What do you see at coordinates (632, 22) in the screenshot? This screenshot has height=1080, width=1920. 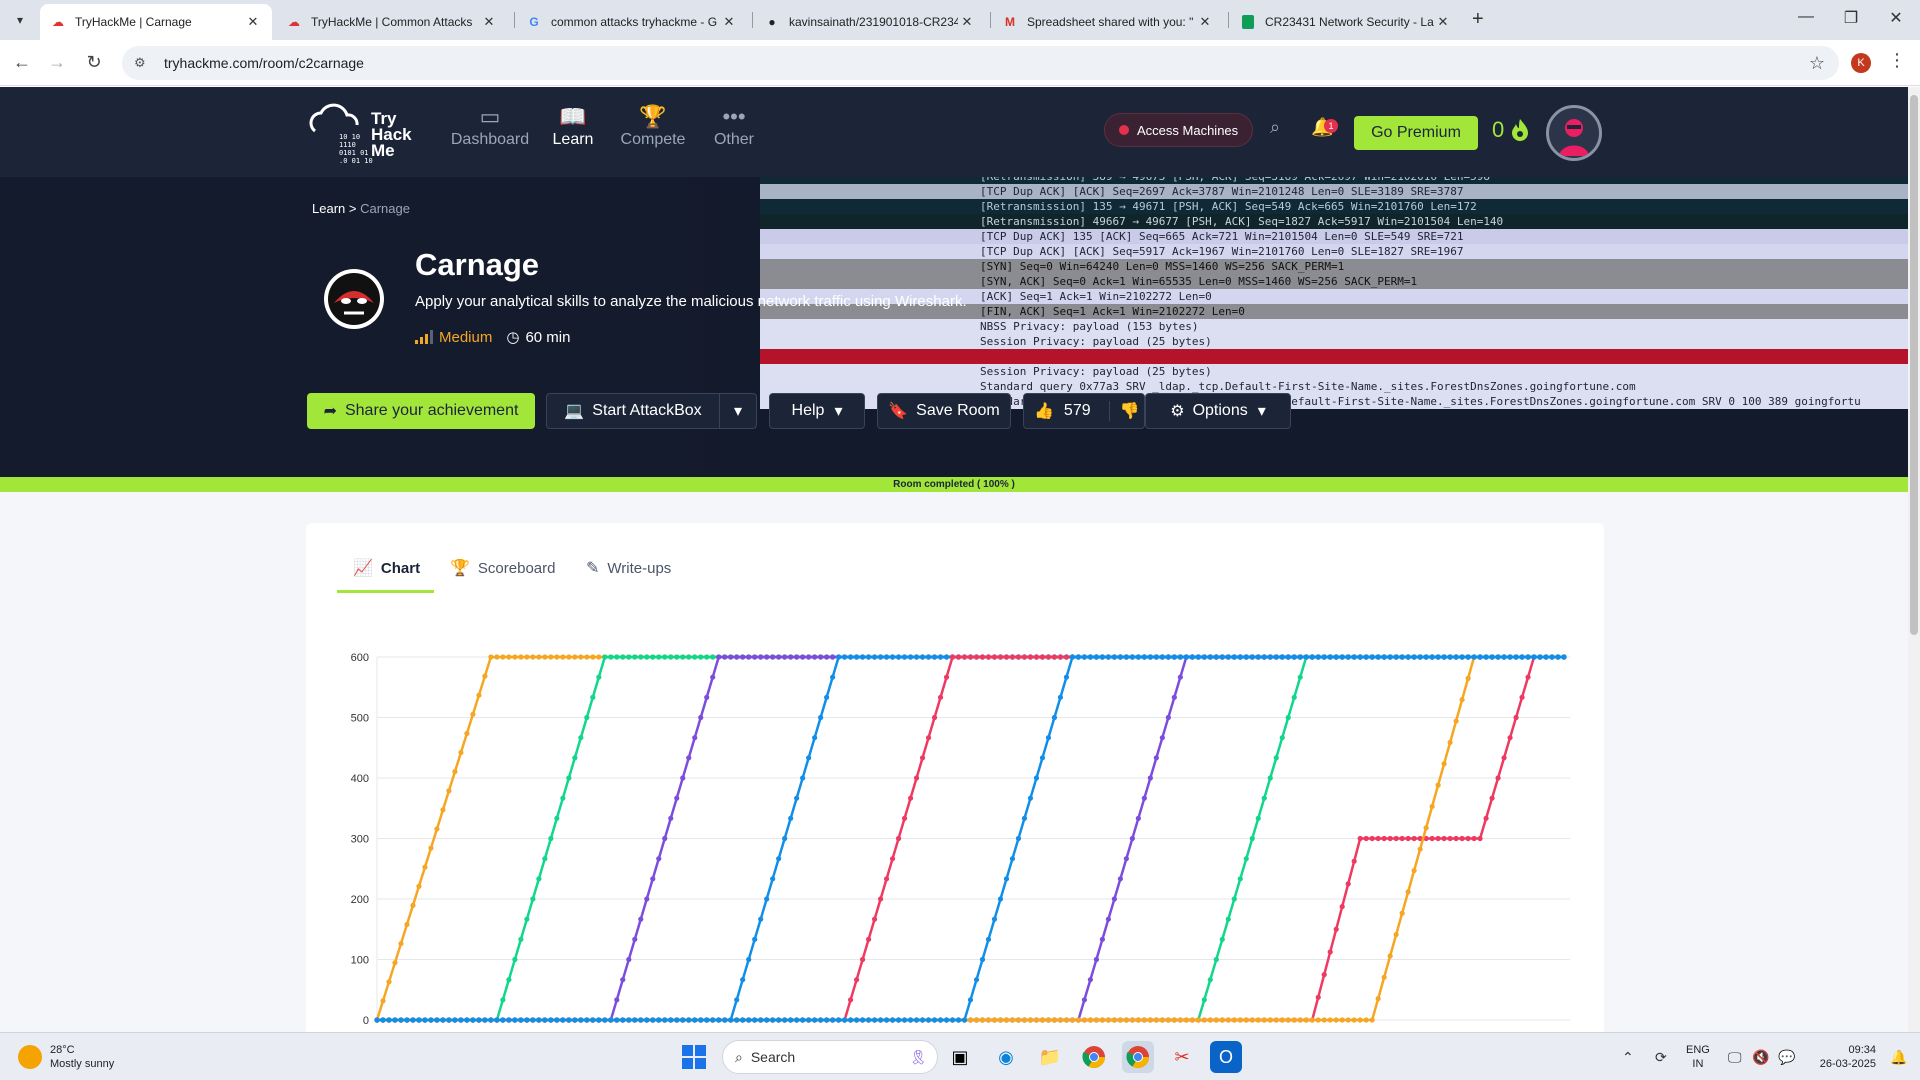 I see `browser-tab-google-search: G common attacks tryhackme - G ✕` at bounding box center [632, 22].